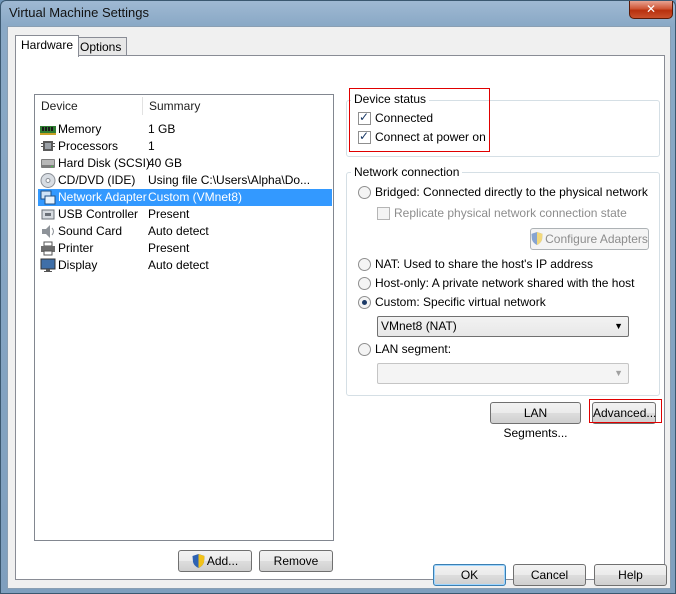 Image resolution: width=676 pixels, height=594 pixels. I want to click on sound-icon, so click(48, 231).